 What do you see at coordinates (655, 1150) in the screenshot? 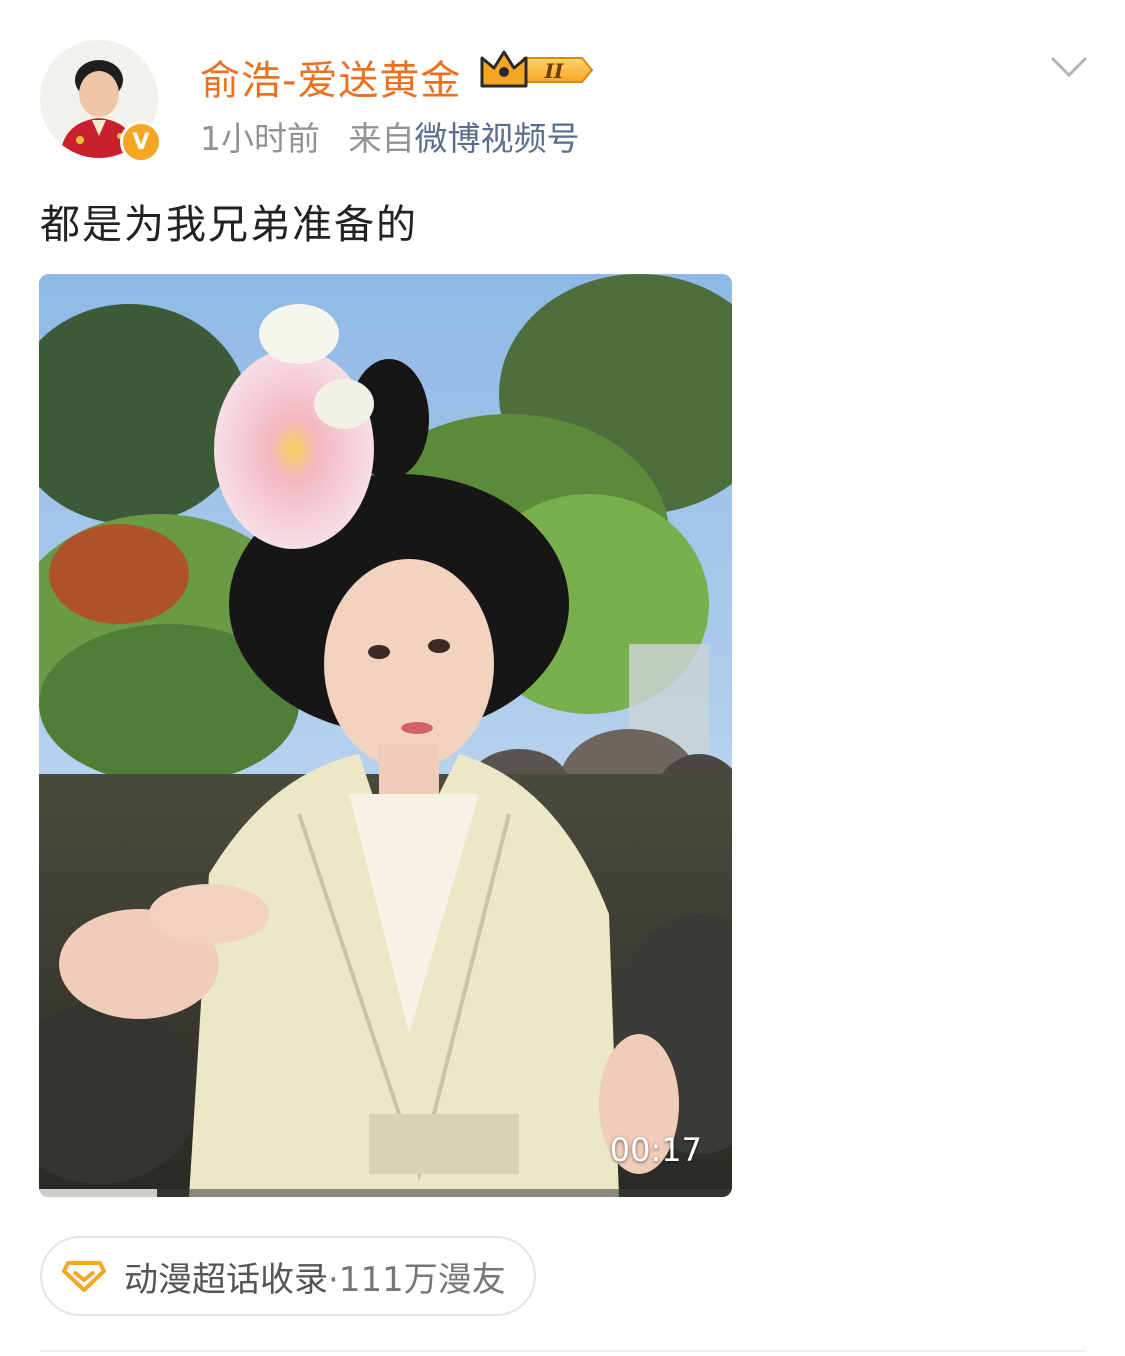
I see `video-duration: 00:17` at bounding box center [655, 1150].